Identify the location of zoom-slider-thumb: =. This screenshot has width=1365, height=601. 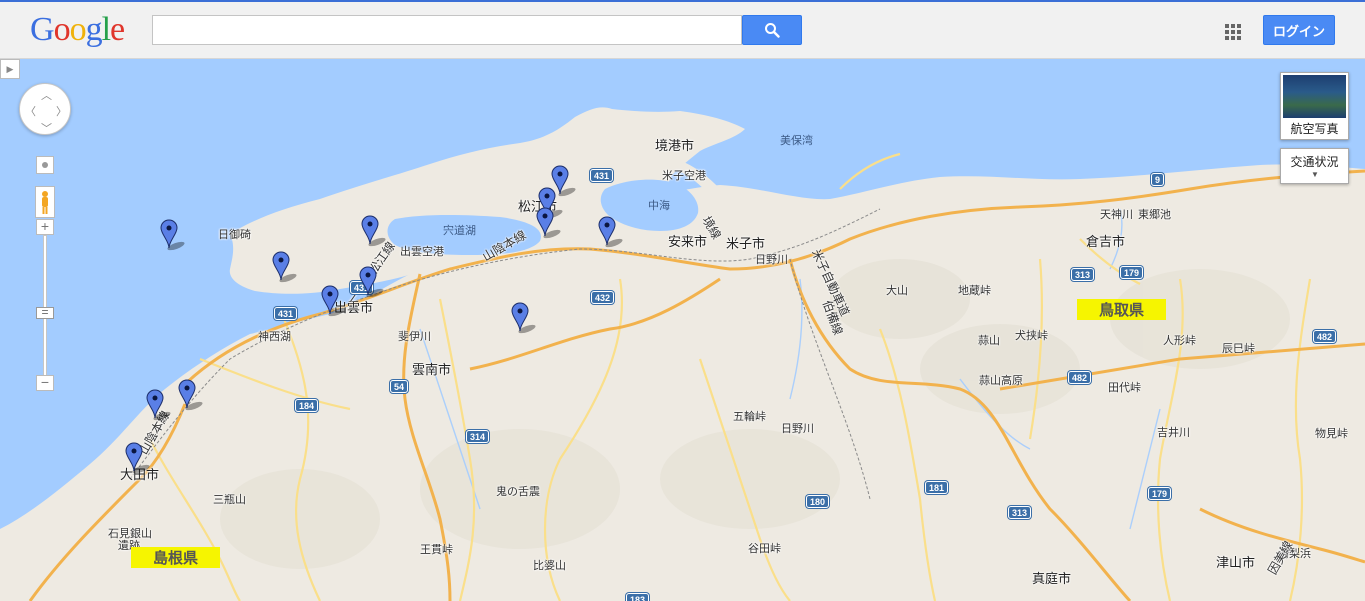
(45, 312).